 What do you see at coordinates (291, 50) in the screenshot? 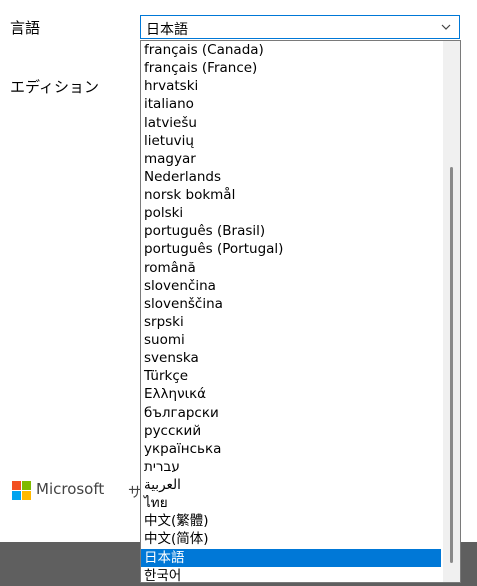
I see `dropdown-item: français (Canada)` at bounding box center [291, 50].